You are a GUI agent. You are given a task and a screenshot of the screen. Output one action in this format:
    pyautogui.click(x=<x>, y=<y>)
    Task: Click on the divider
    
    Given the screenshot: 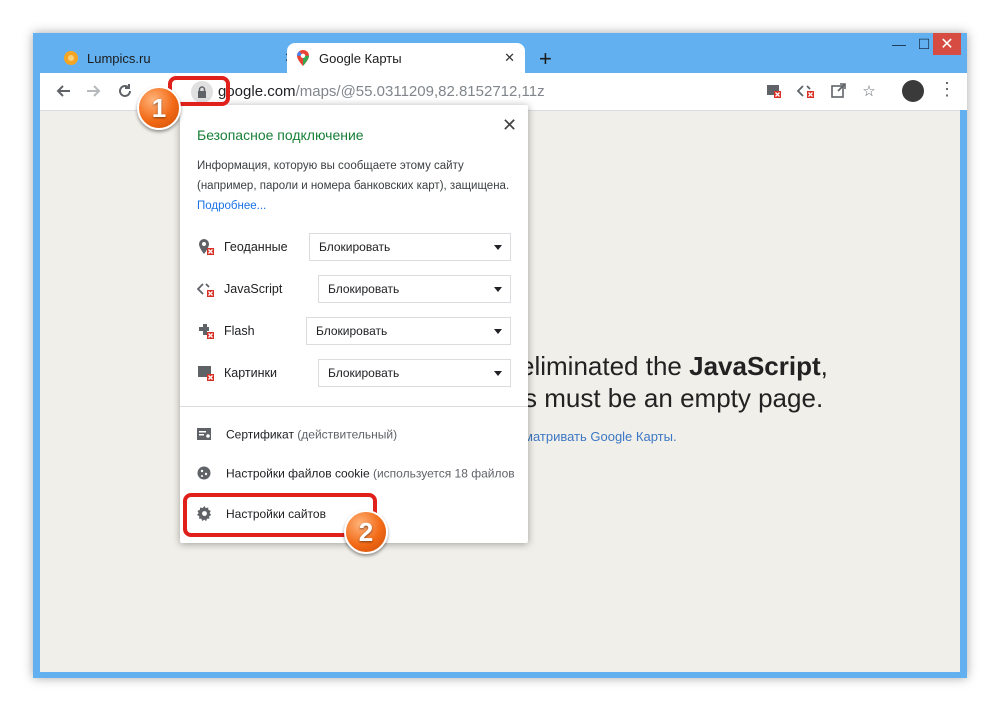 What is the action you would take?
    pyautogui.click(x=354, y=406)
    